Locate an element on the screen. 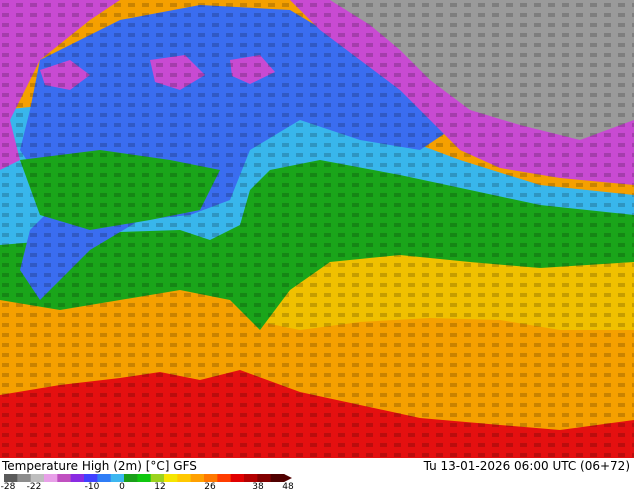 The image size is (634, 492). color-scale-tick-label: -28 is located at coordinates (8, 487).